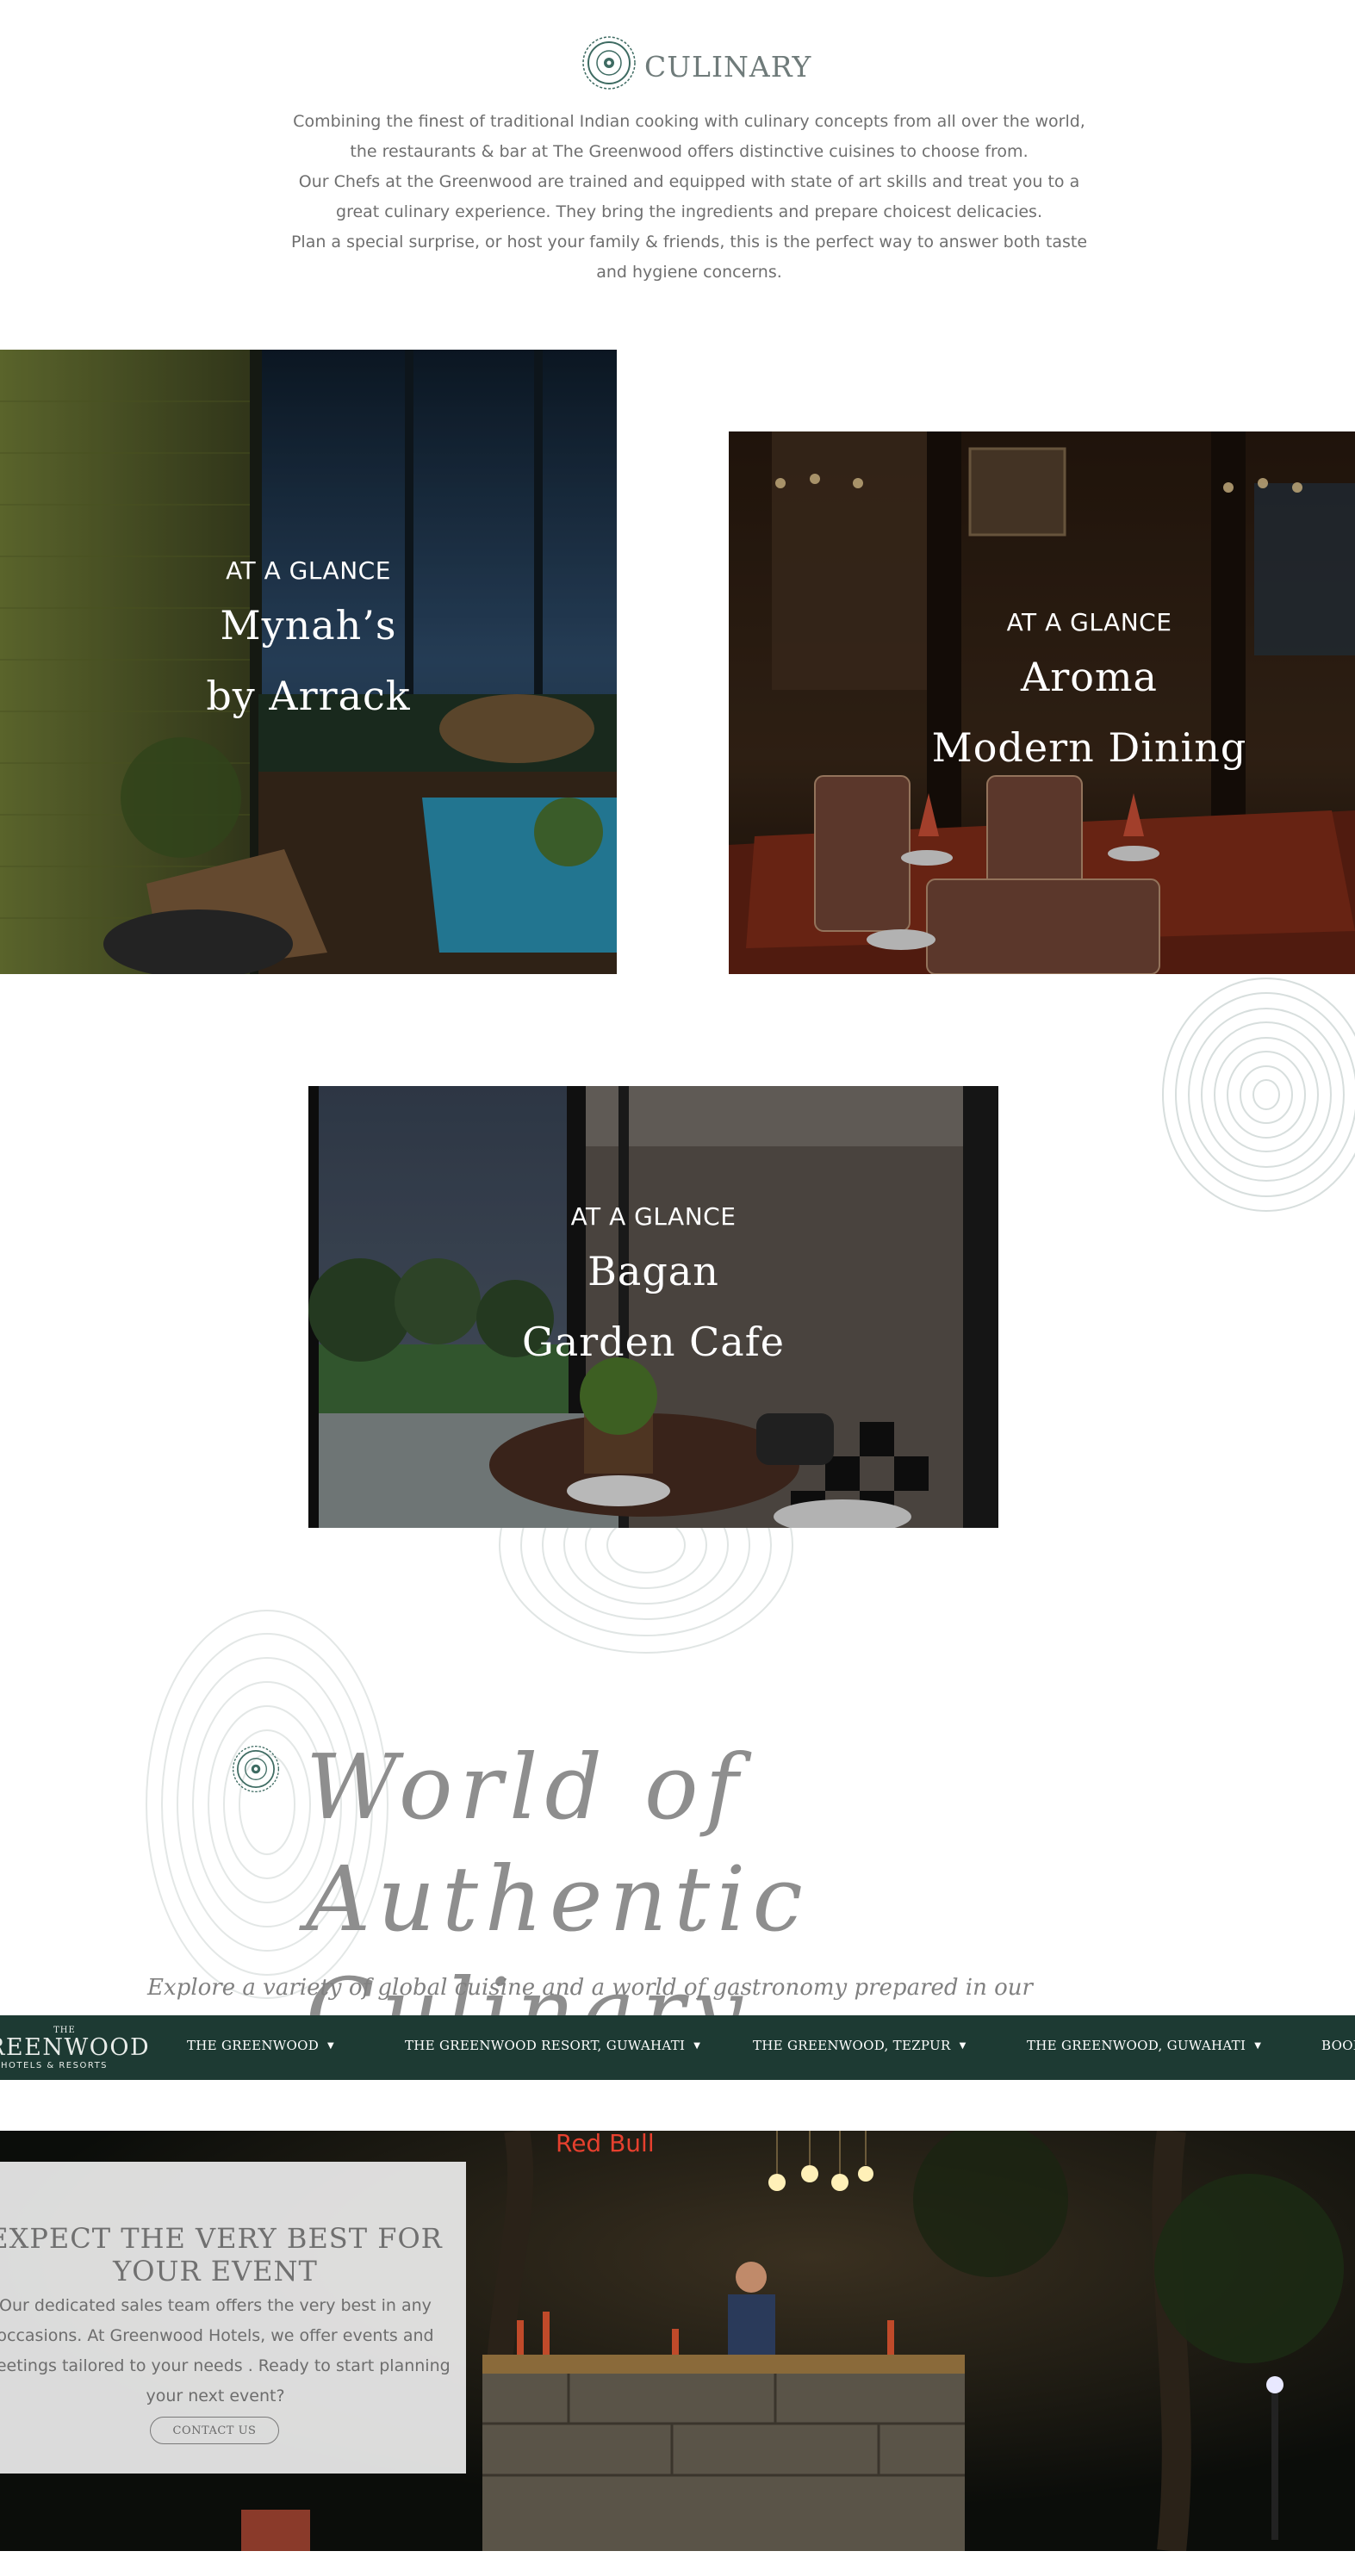 The width and height of the screenshot is (1355, 2576). I want to click on culinary-heading: CULINARY, so click(728, 67).